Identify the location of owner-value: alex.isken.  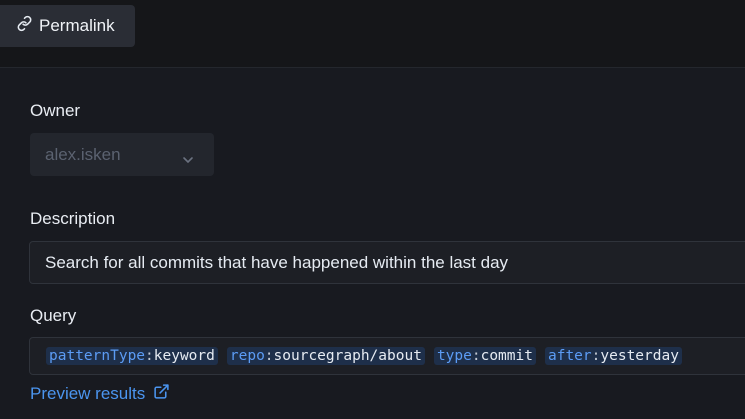
(83, 154).